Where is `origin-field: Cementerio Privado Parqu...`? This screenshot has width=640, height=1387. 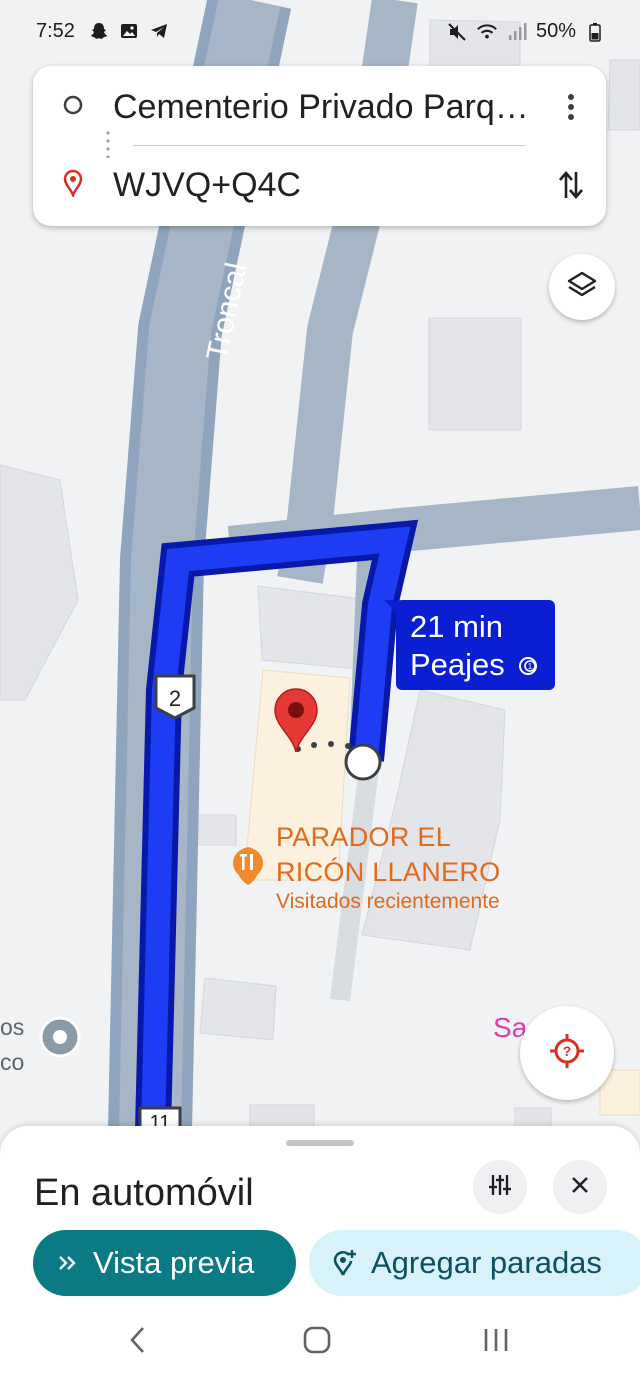 origin-field: Cementerio Privado Parqu... is located at coordinates (325, 107).